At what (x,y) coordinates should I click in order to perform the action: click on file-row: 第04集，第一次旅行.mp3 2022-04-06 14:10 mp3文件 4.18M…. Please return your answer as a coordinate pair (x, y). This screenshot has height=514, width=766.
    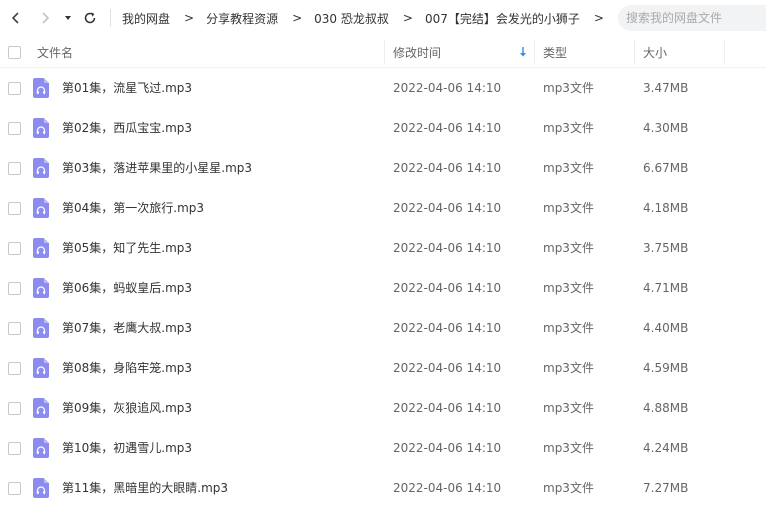
    Looking at the image, I should click on (383, 208).